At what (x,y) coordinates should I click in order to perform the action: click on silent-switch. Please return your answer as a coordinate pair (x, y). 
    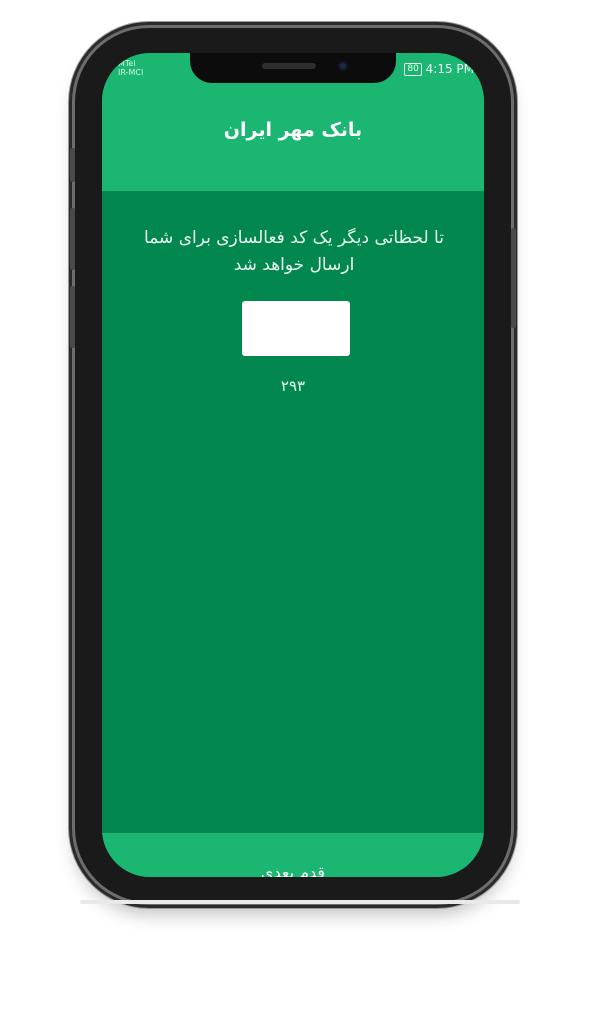
    Looking at the image, I should click on (72, 165).